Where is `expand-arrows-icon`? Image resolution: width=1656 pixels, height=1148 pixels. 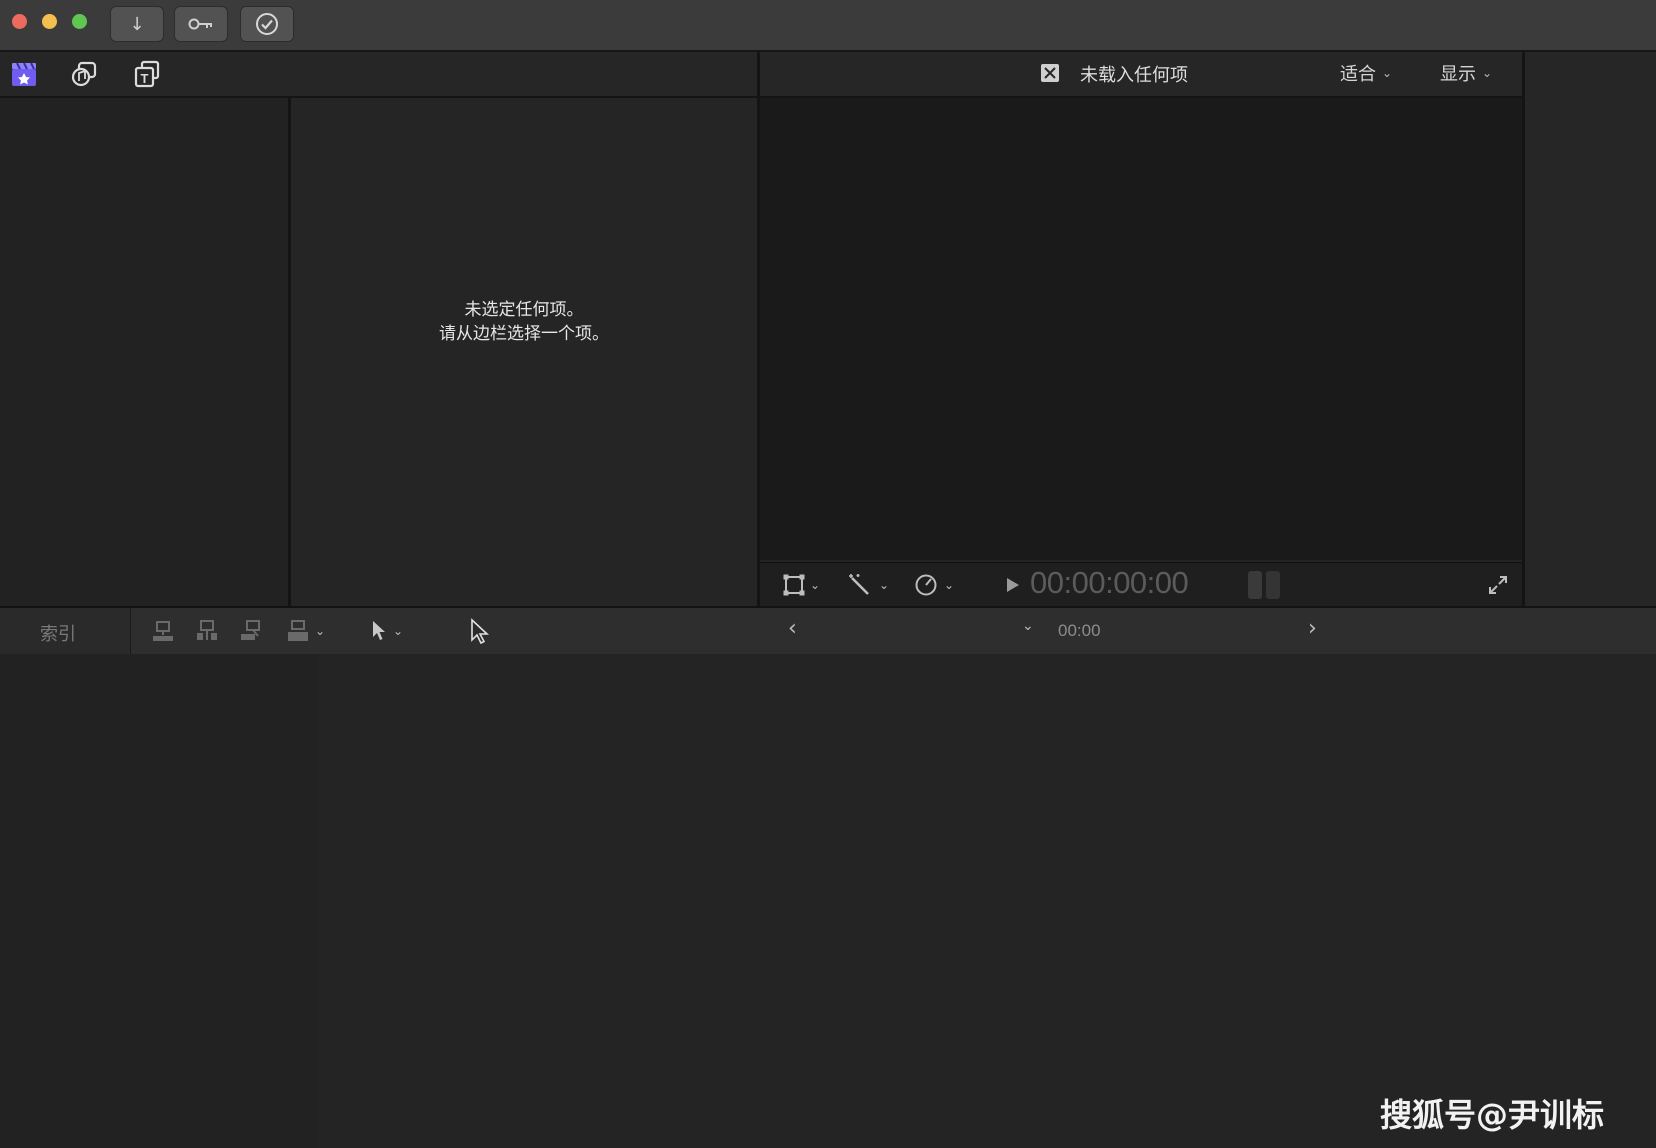
expand-arrows-icon is located at coordinates (1498, 585).